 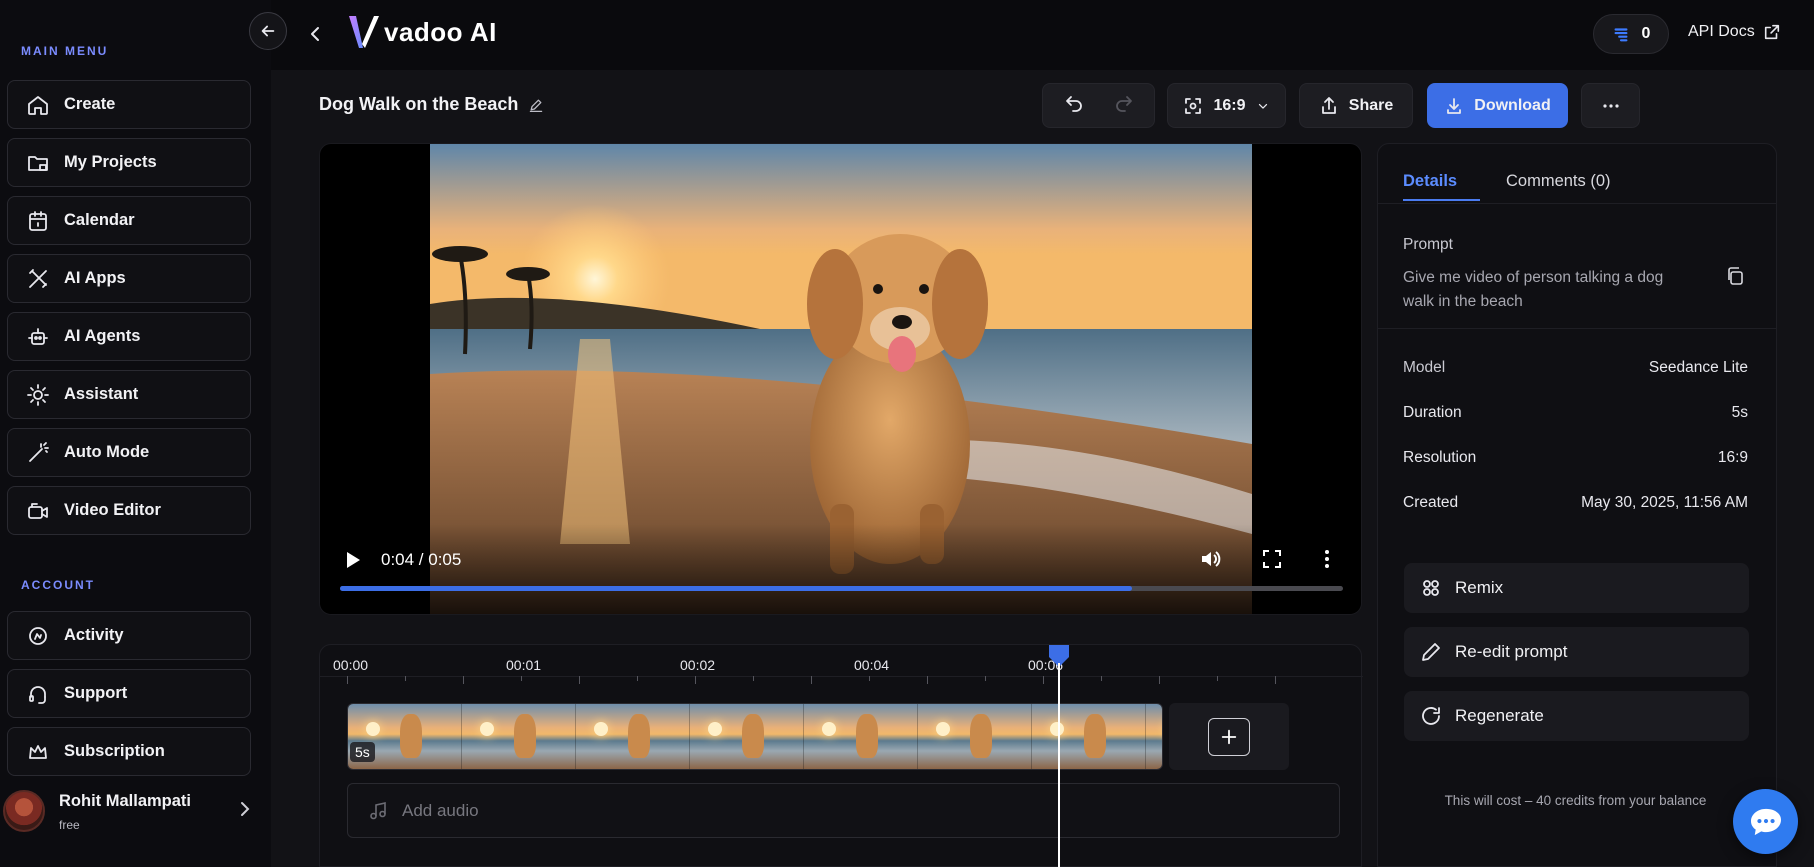 I want to click on arrow-left-icon, so click(x=268, y=31).